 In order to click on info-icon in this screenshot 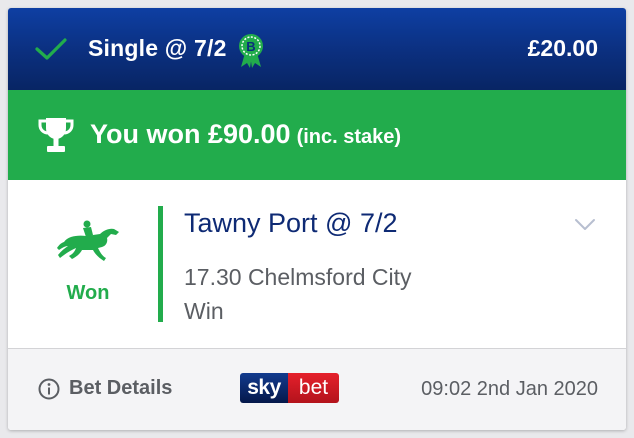, I will do `click(49, 389)`.